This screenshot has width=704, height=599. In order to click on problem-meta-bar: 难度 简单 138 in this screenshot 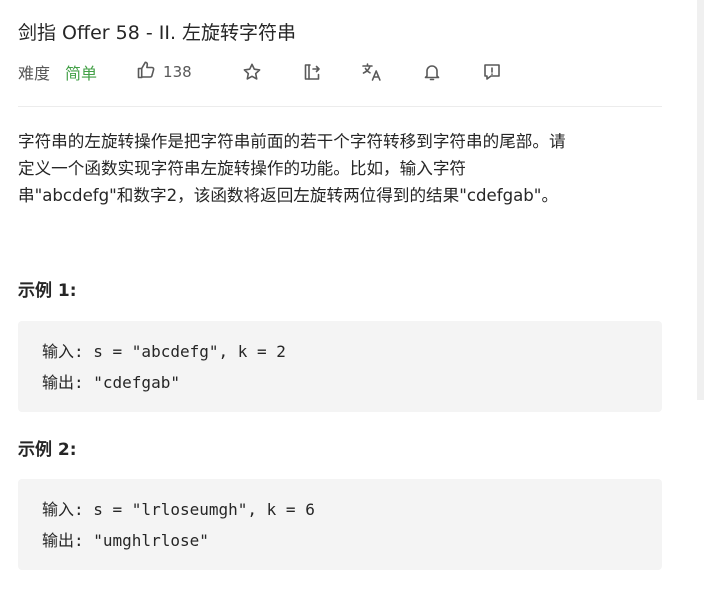, I will do `click(259, 72)`.